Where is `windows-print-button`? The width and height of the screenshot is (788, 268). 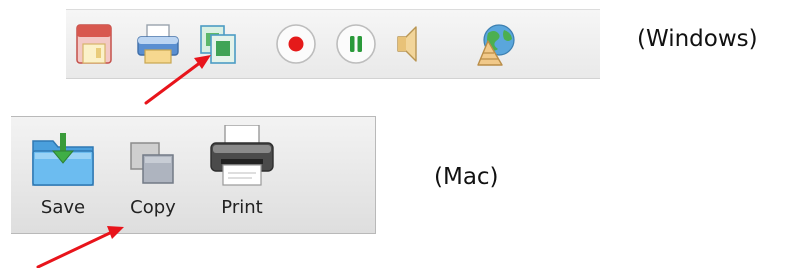
windows-print-button is located at coordinates (158, 44).